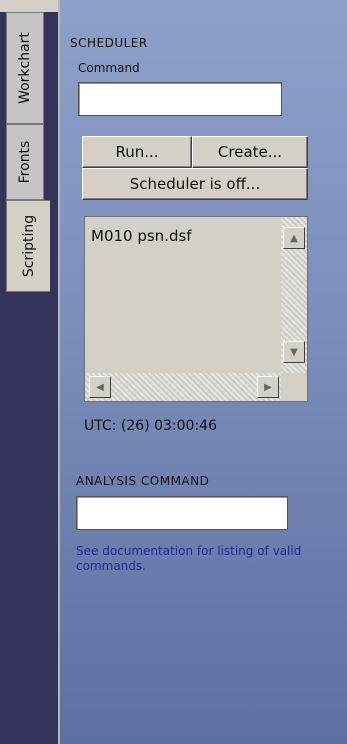 Image resolution: width=347 pixels, height=744 pixels. What do you see at coordinates (30, 6) in the screenshot?
I see `rail-top-strip` at bounding box center [30, 6].